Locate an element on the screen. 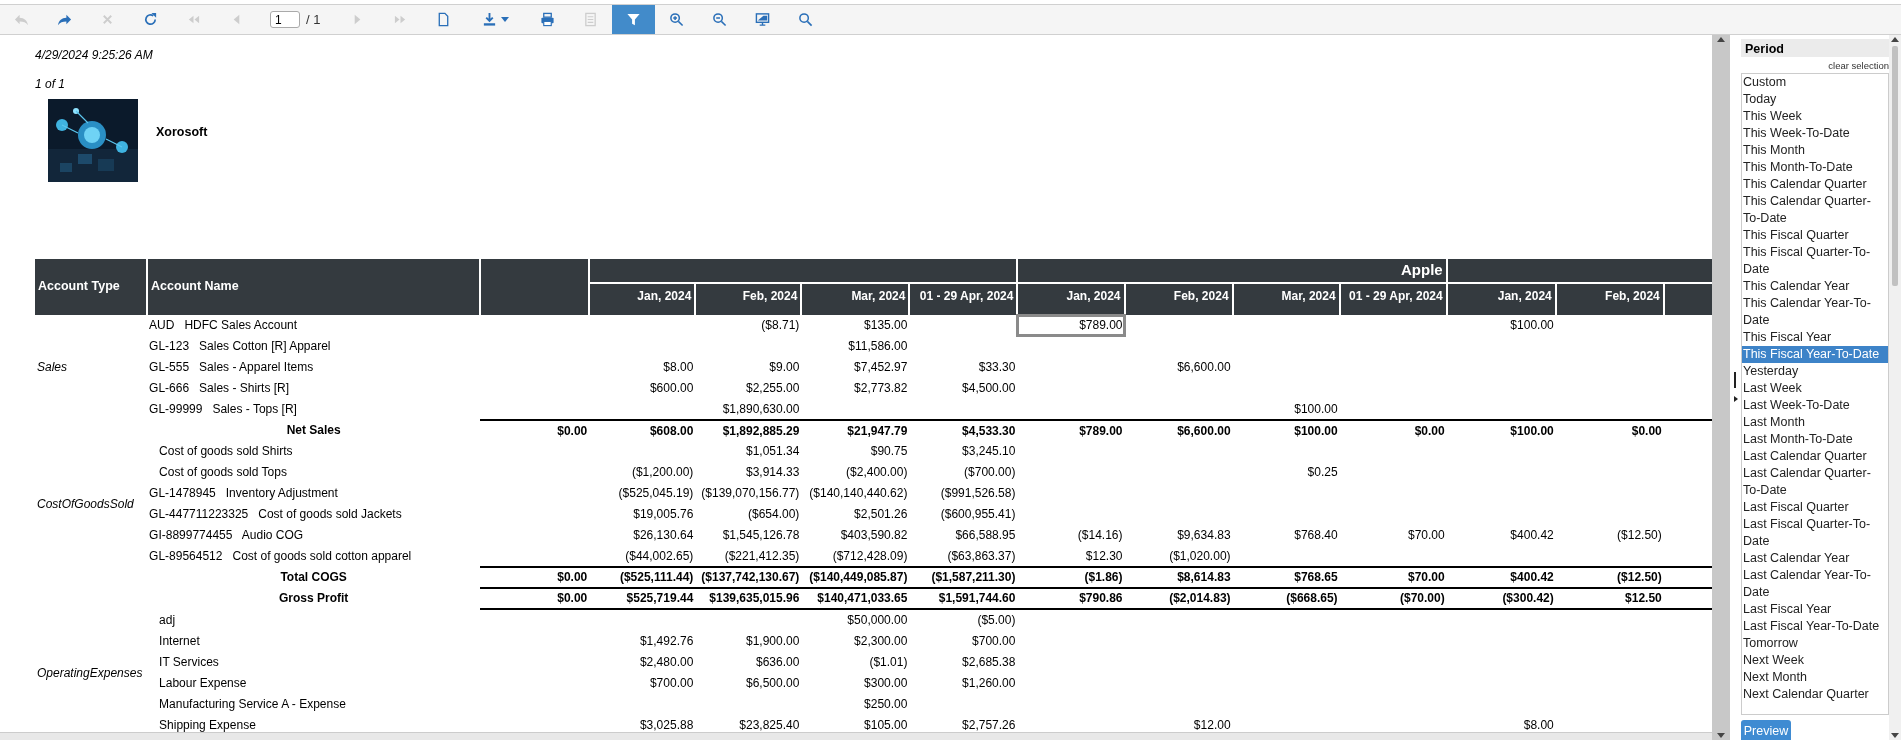  list-option: This Calendar Year-To-Date is located at coordinates (1815, 312).